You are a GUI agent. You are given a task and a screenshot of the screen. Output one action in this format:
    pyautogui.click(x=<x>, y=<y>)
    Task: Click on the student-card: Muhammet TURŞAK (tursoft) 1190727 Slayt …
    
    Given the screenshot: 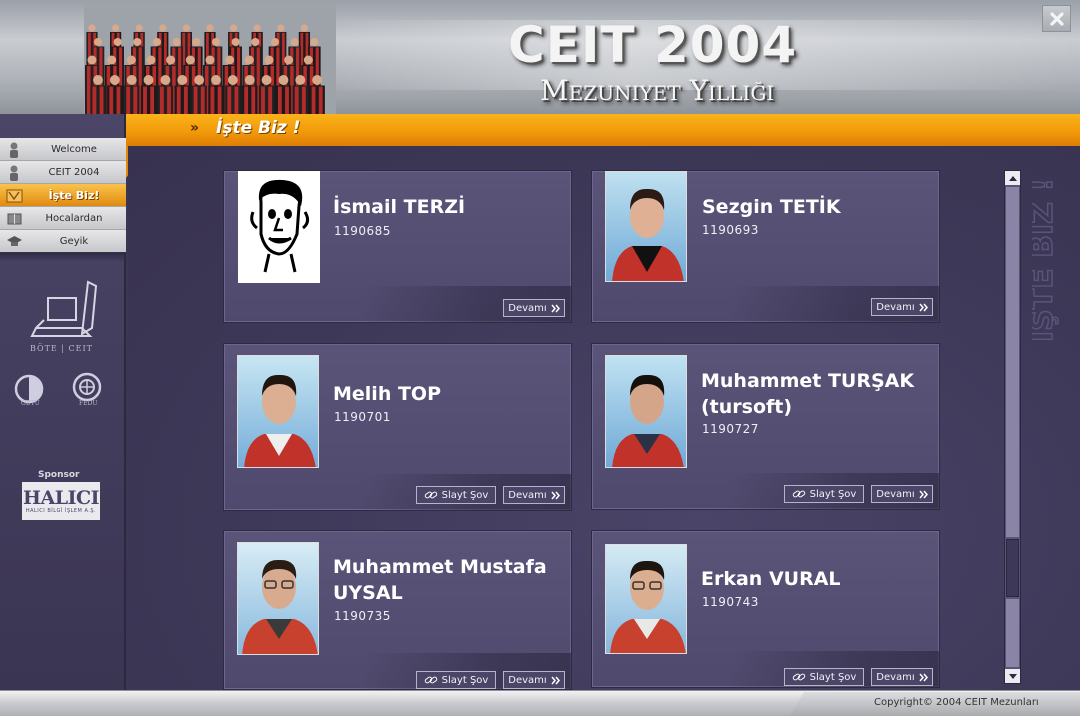 What is the action you would take?
    pyautogui.click(x=765, y=426)
    